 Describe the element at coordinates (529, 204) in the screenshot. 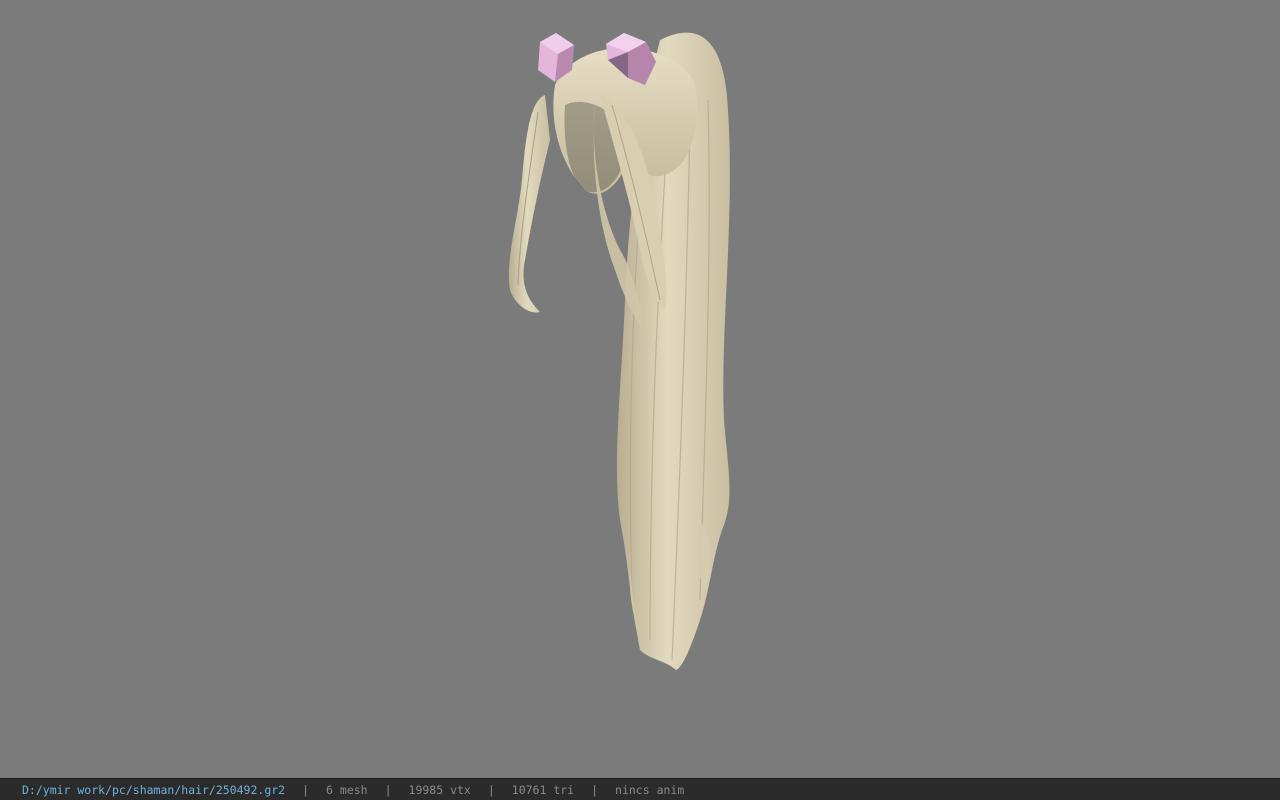

I see `hair-side-lock-left` at that location.